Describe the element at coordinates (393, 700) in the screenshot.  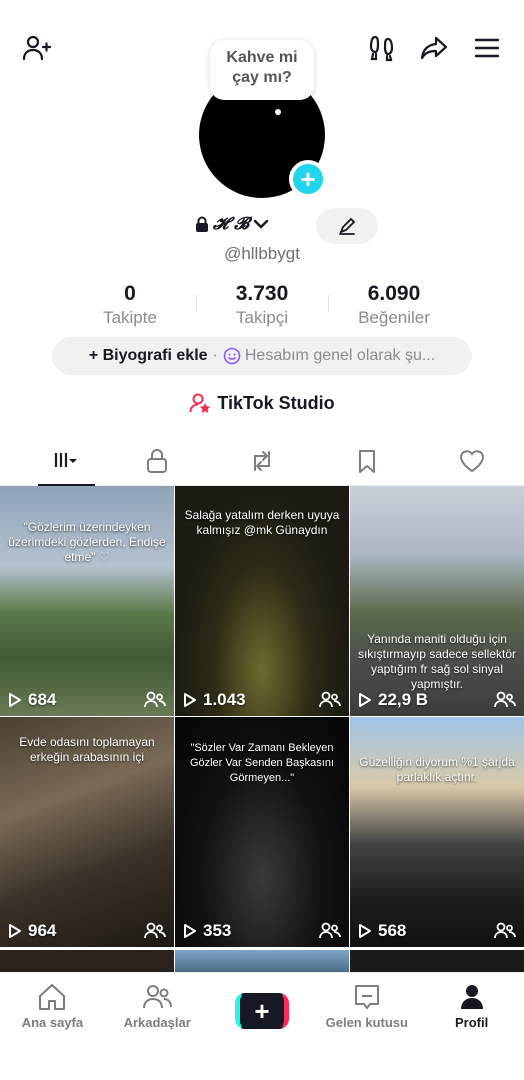
I see `view-count: 22,9 B` at that location.